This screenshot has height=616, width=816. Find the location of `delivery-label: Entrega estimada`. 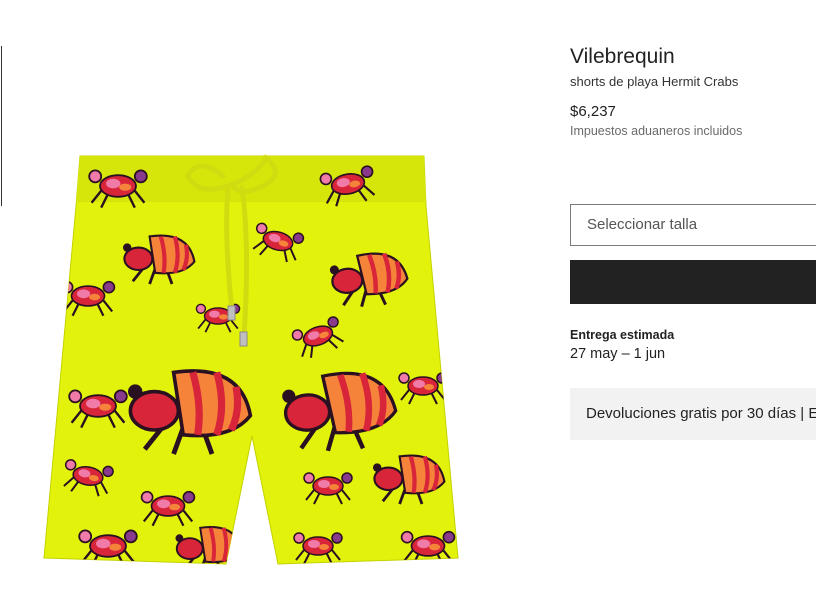

delivery-label: Entrega estimada is located at coordinates (622, 335).